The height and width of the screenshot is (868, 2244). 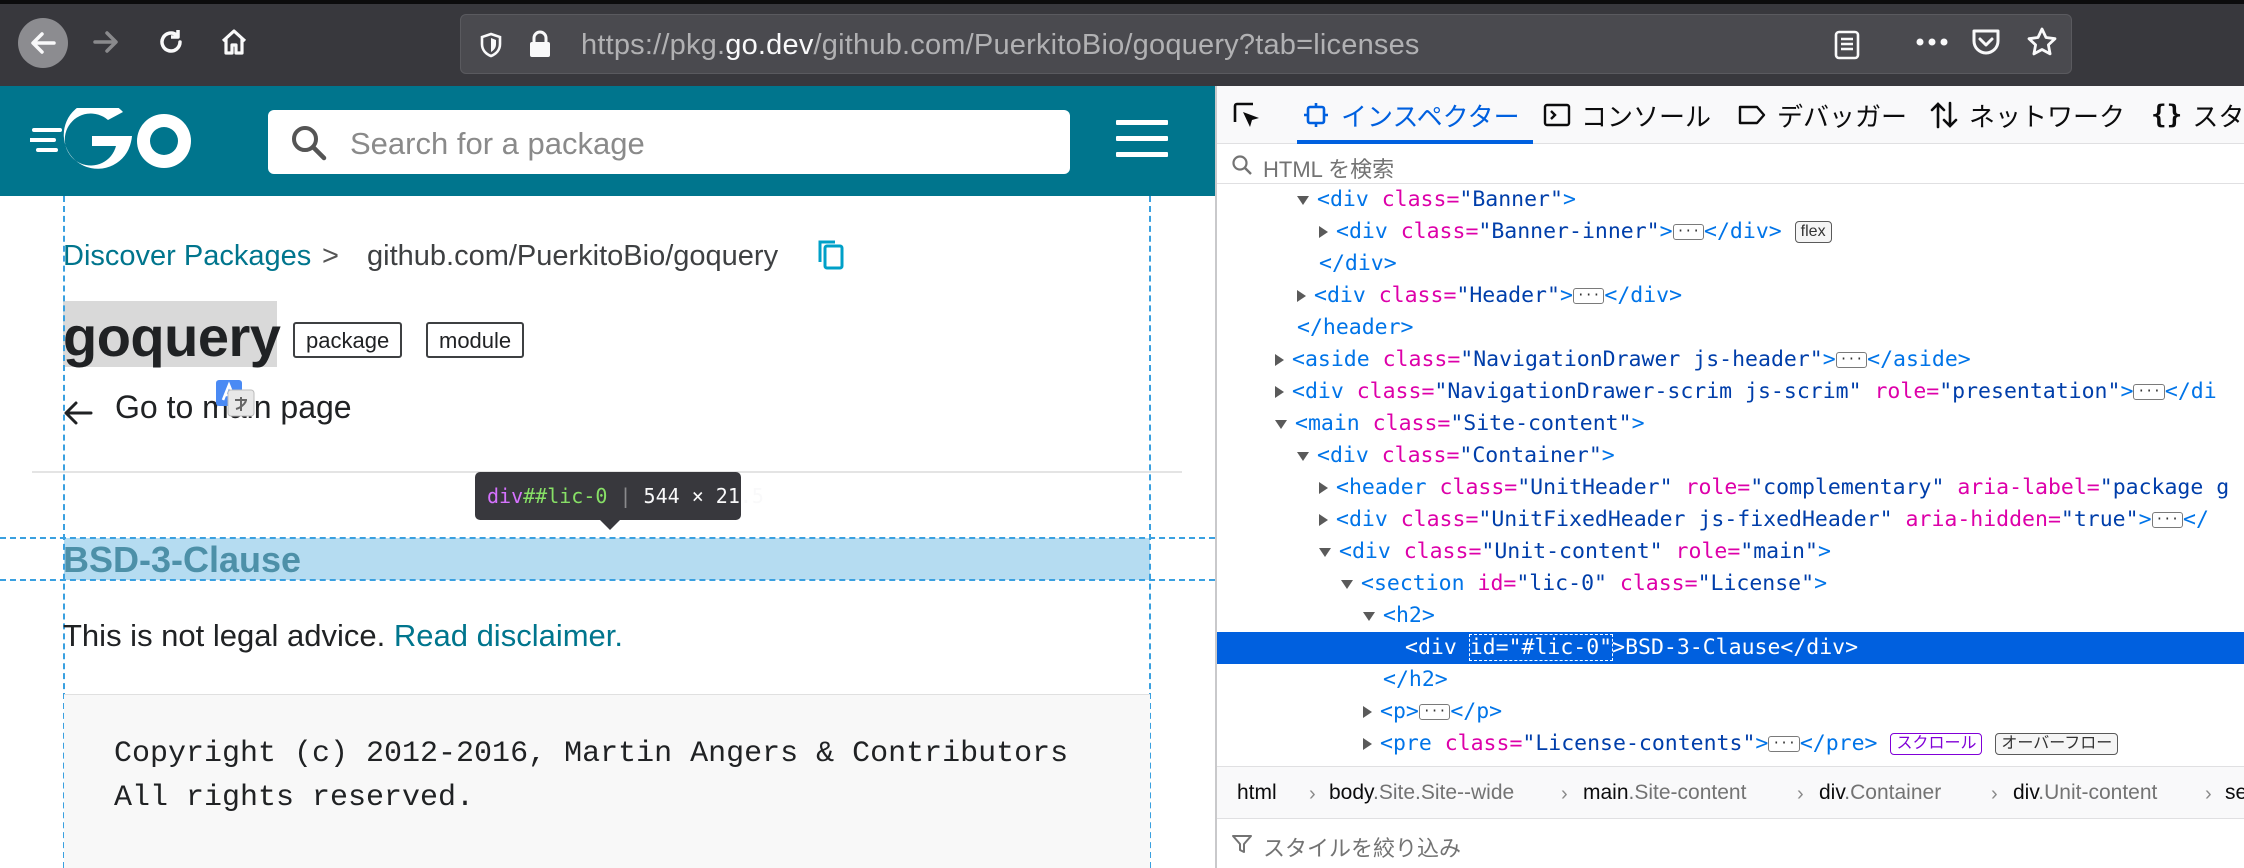 I want to click on pocket-button, so click(x=1986, y=42).